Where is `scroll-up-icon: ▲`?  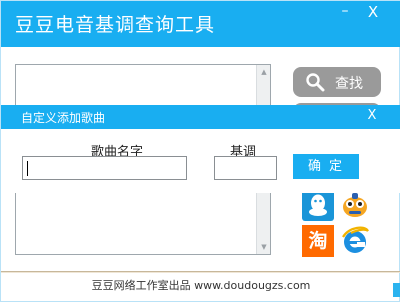 scroll-up-icon: ▲ is located at coordinates (264, 72).